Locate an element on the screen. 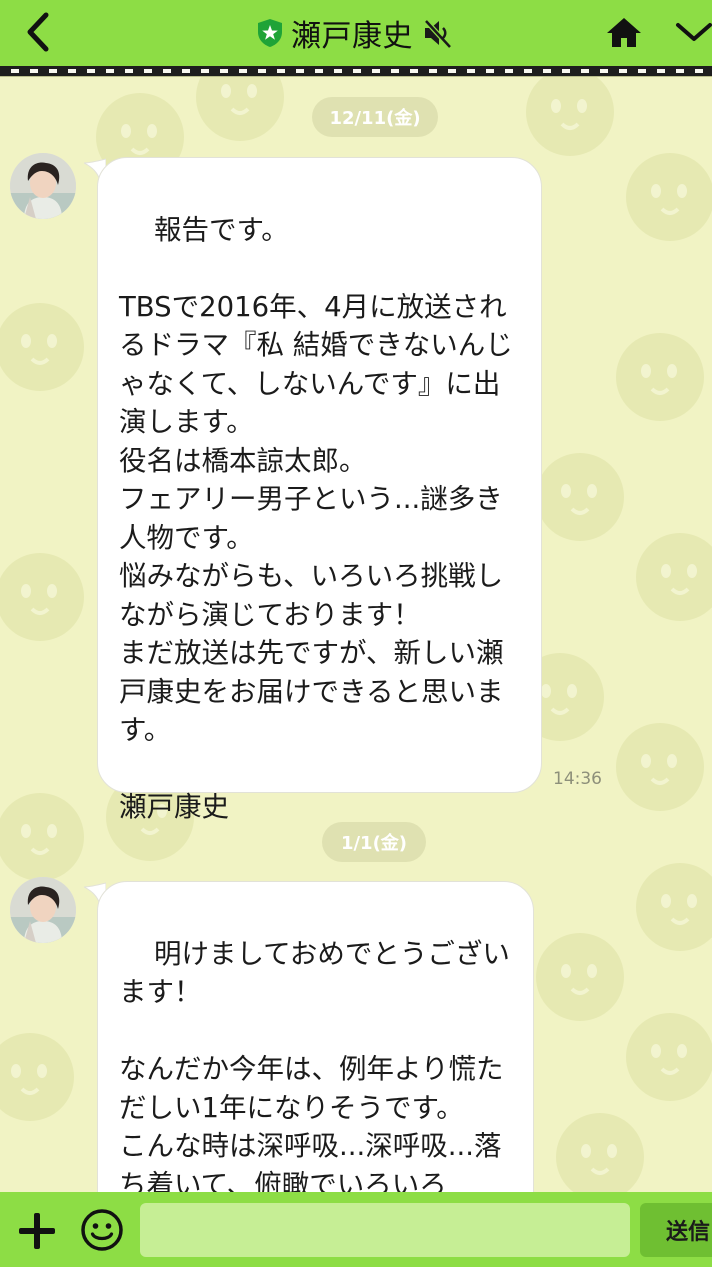 Image resolution: width=712 pixels, height=1267 pixels. date-label: 1/1(金) is located at coordinates (374, 843).